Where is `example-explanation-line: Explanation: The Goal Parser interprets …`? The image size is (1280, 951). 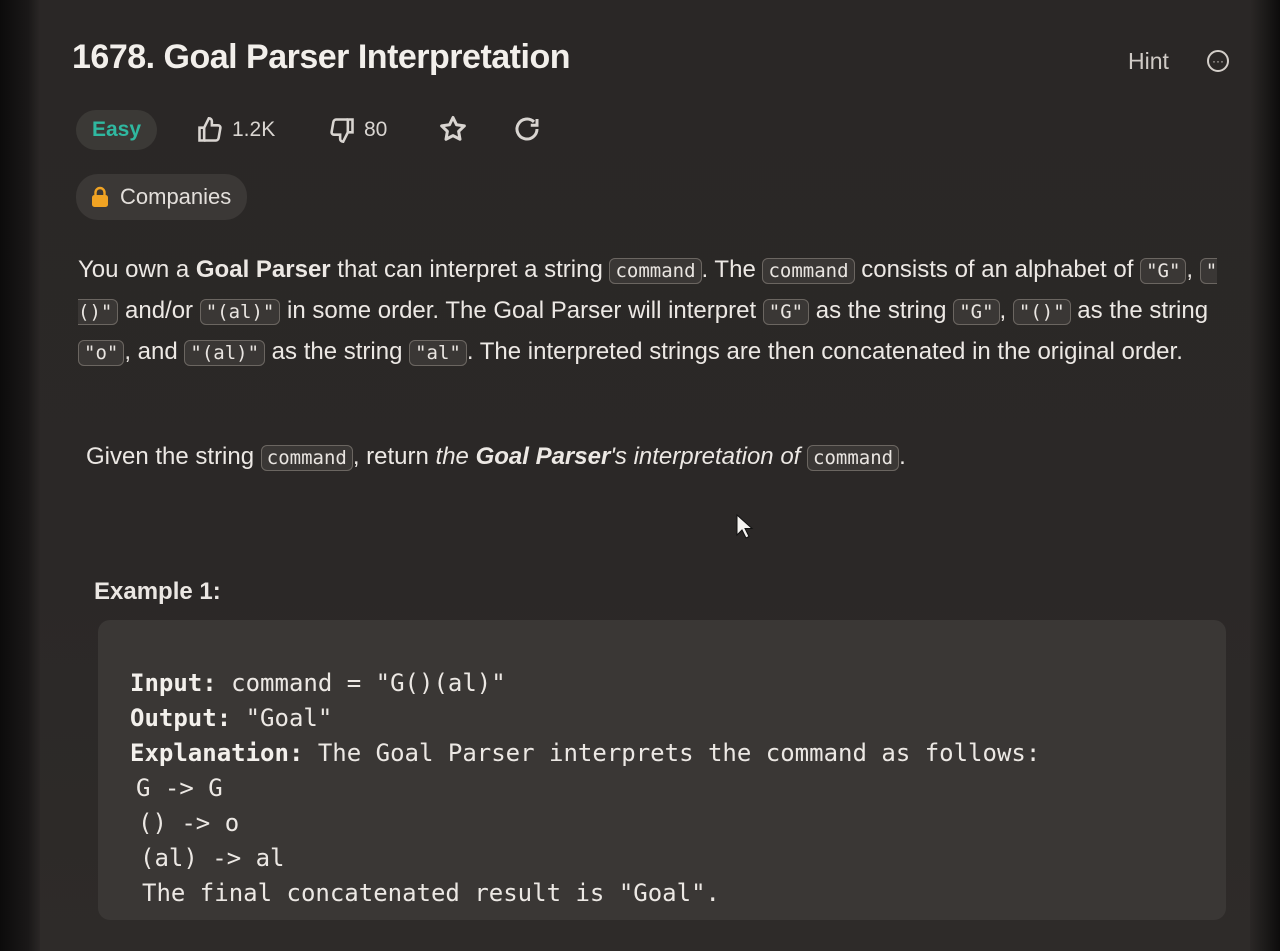
example-explanation-line: Explanation: The Goal Parser interprets … is located at coordinates (585, 753).